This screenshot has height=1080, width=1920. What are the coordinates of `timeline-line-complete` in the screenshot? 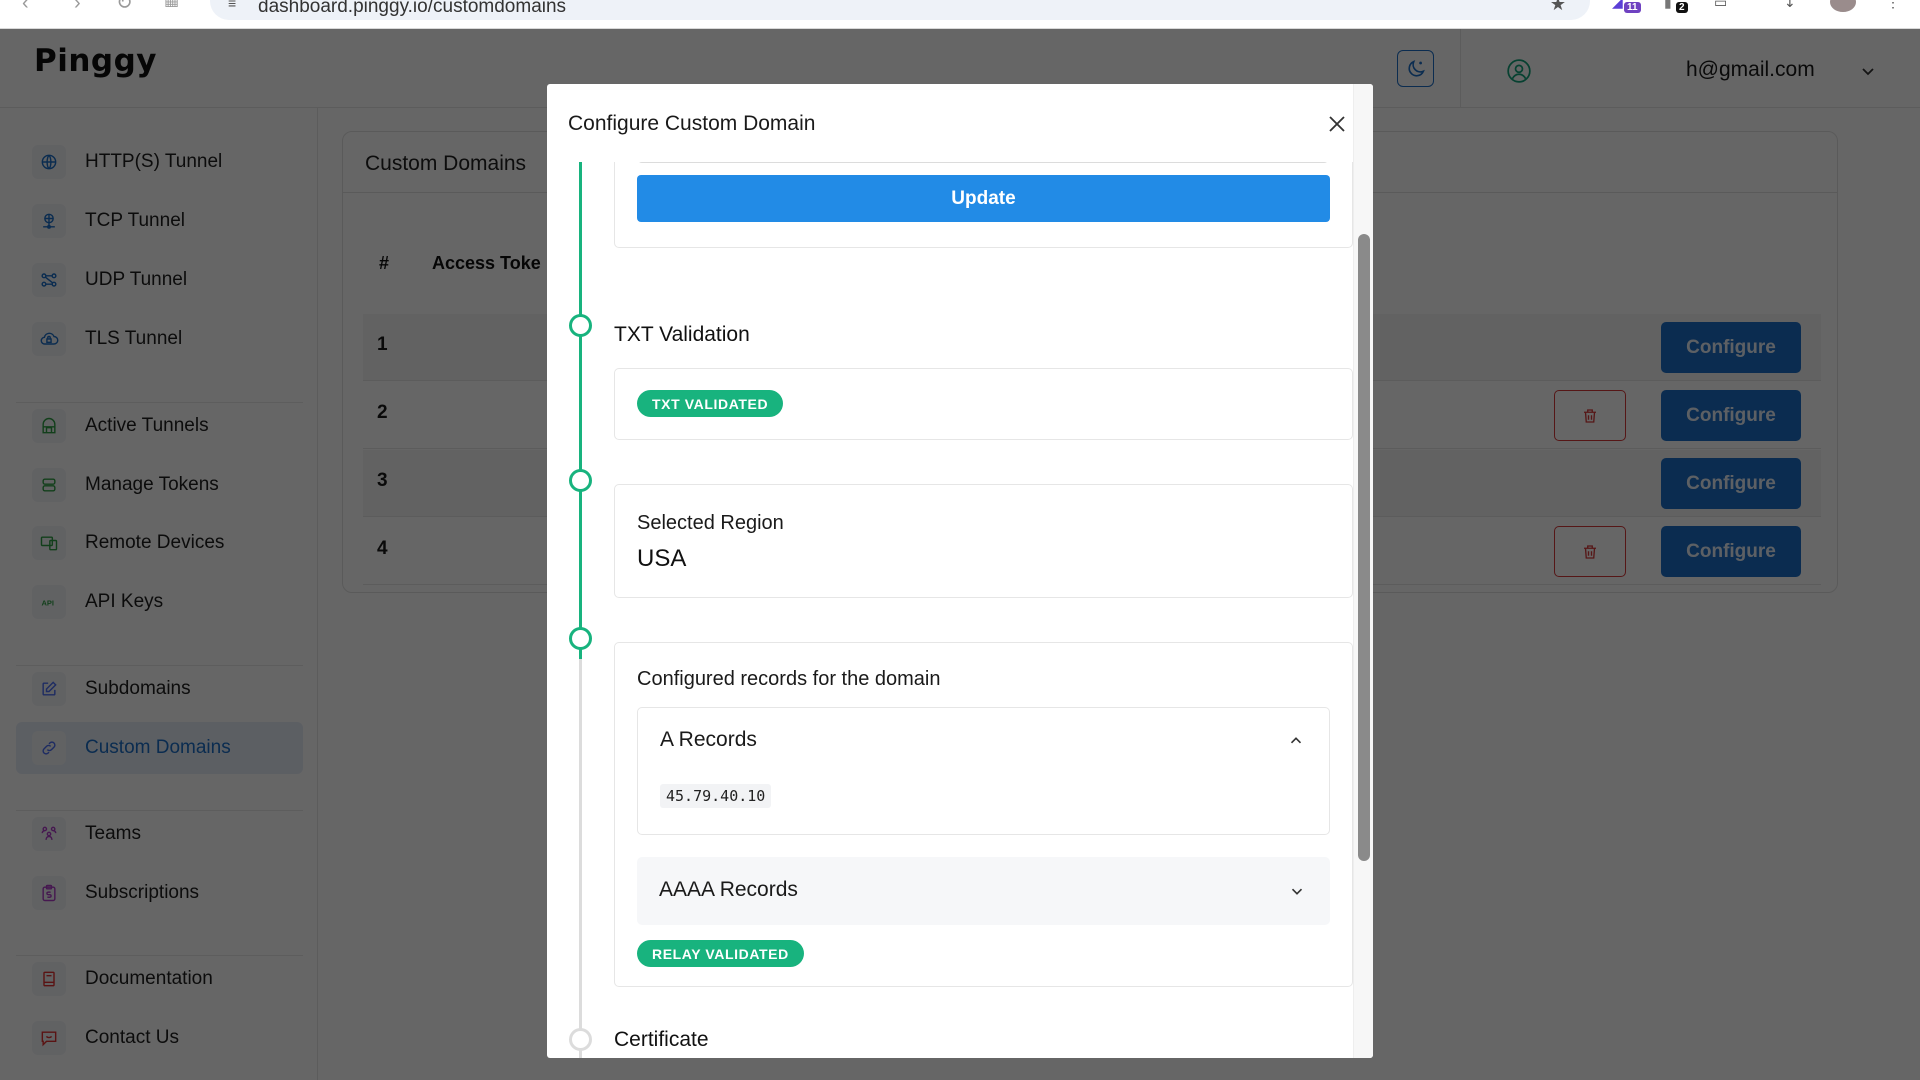 It's located at (580, 410).